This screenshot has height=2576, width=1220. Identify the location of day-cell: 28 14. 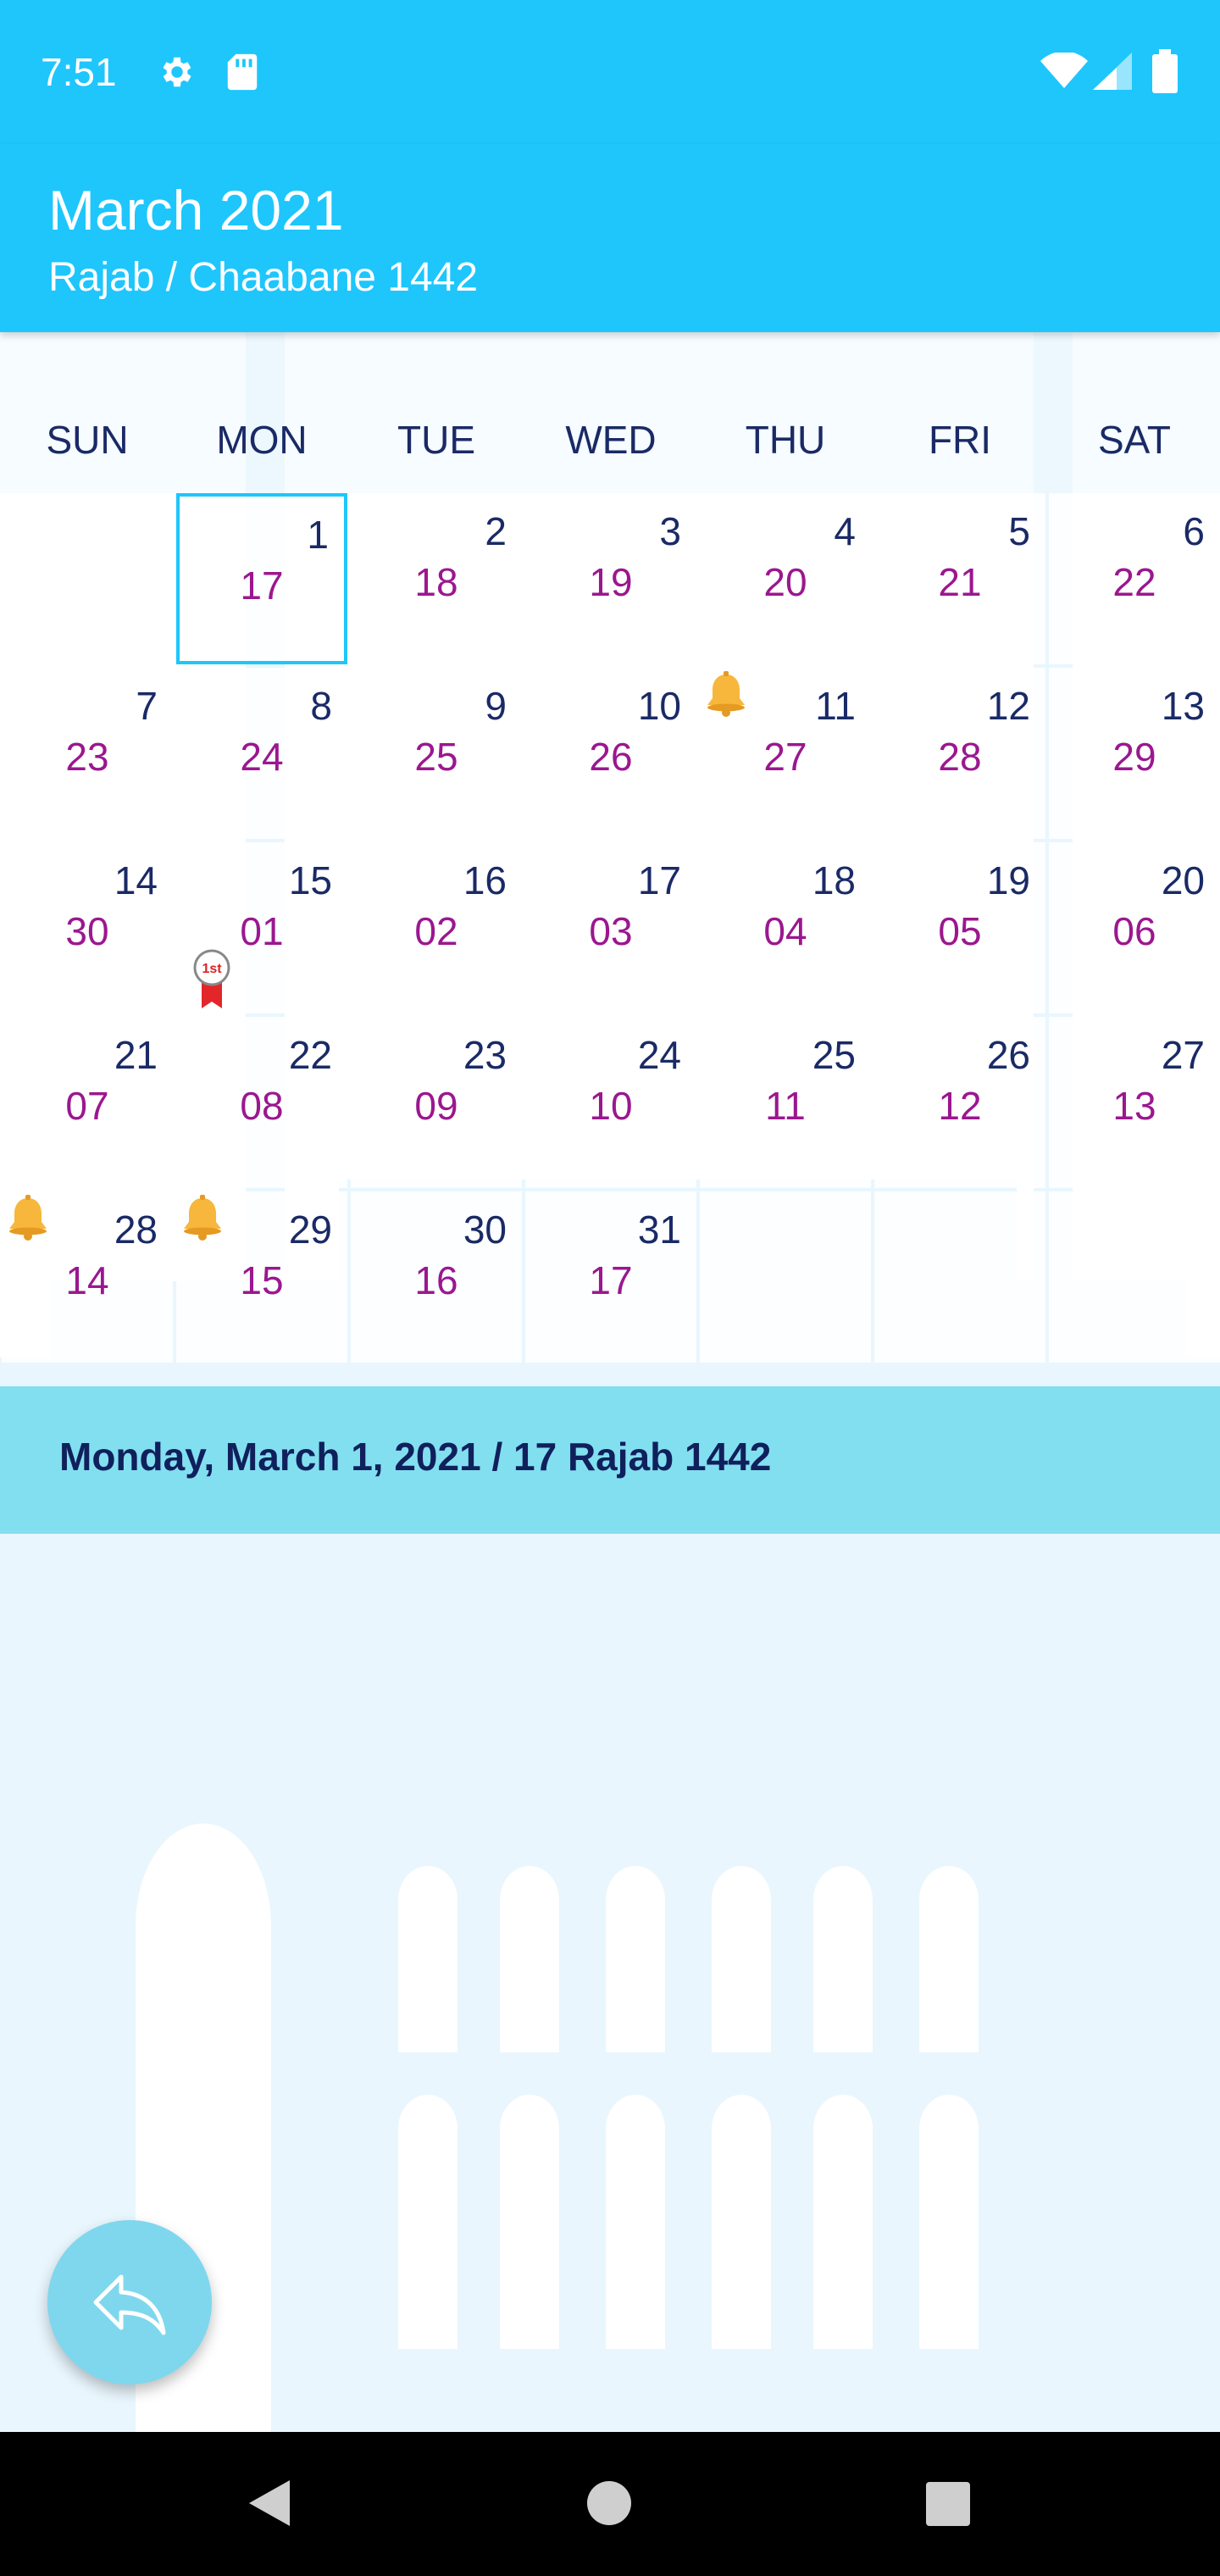
(87, 1277).